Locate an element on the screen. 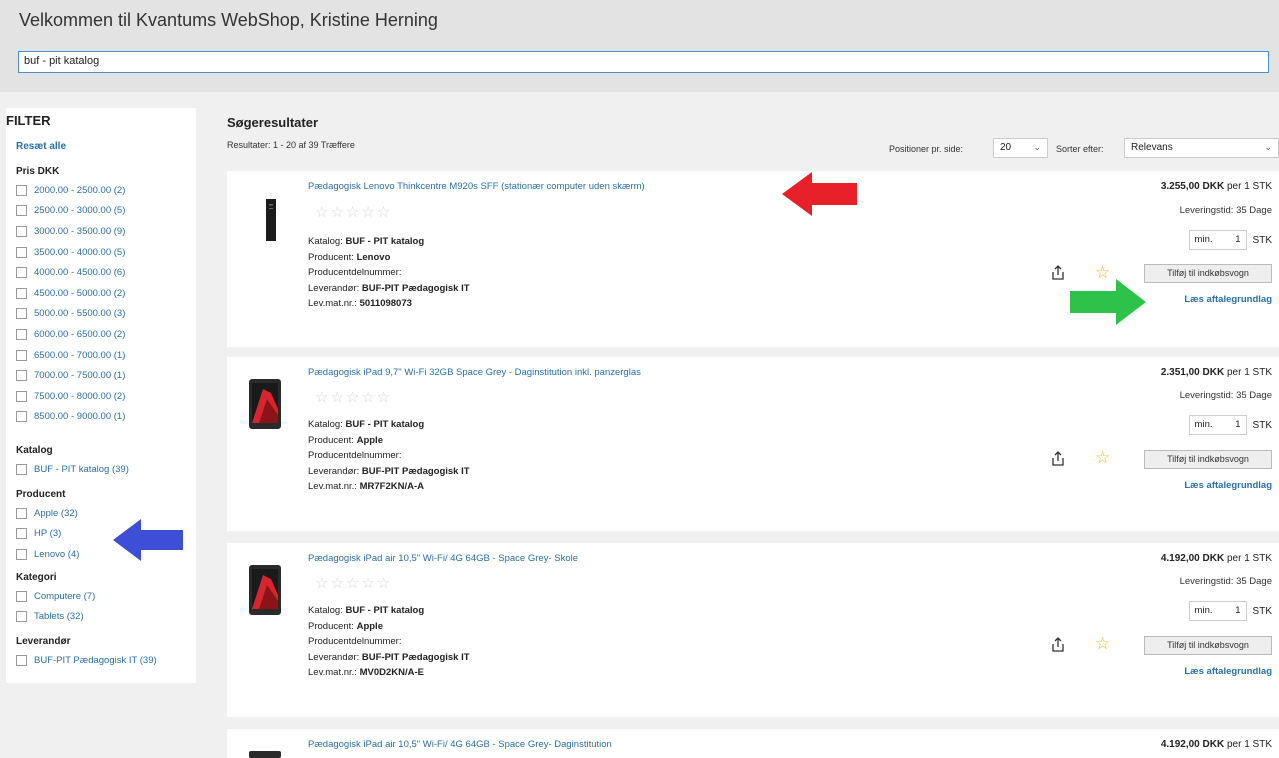 Image resolution: width=1279 pixels, height=758 pixels. filter-option: 4000.00 - 4500.00 (6) is located at coordinates (70, 272).